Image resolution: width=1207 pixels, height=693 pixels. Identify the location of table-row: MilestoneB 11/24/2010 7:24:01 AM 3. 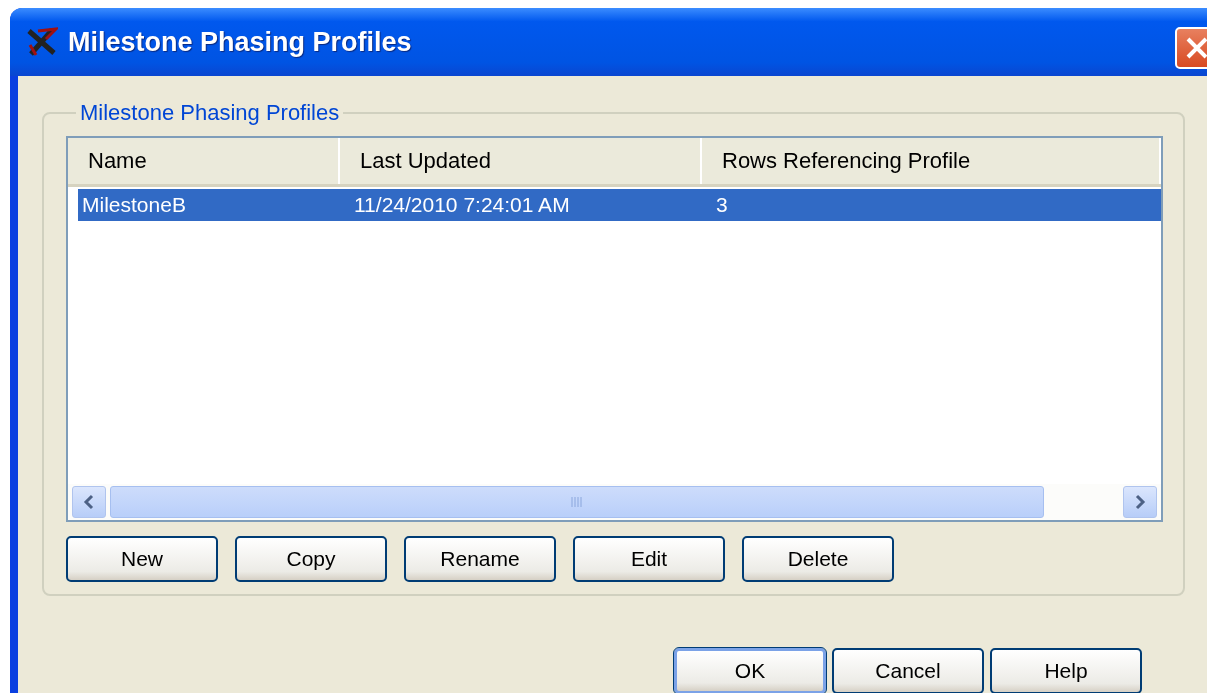
(619, 205).